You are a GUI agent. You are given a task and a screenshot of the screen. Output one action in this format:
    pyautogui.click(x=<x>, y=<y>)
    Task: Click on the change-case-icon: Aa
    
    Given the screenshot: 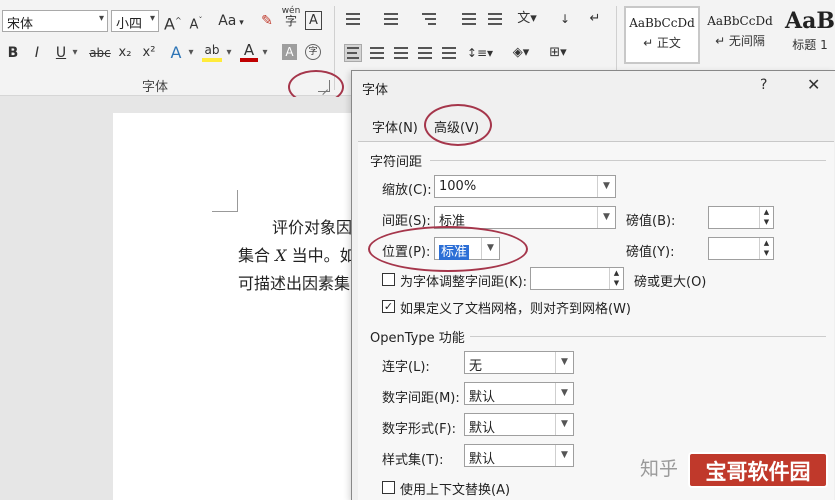 What is the action you would take?
    pyautogui.click(x=227, y=21)
    